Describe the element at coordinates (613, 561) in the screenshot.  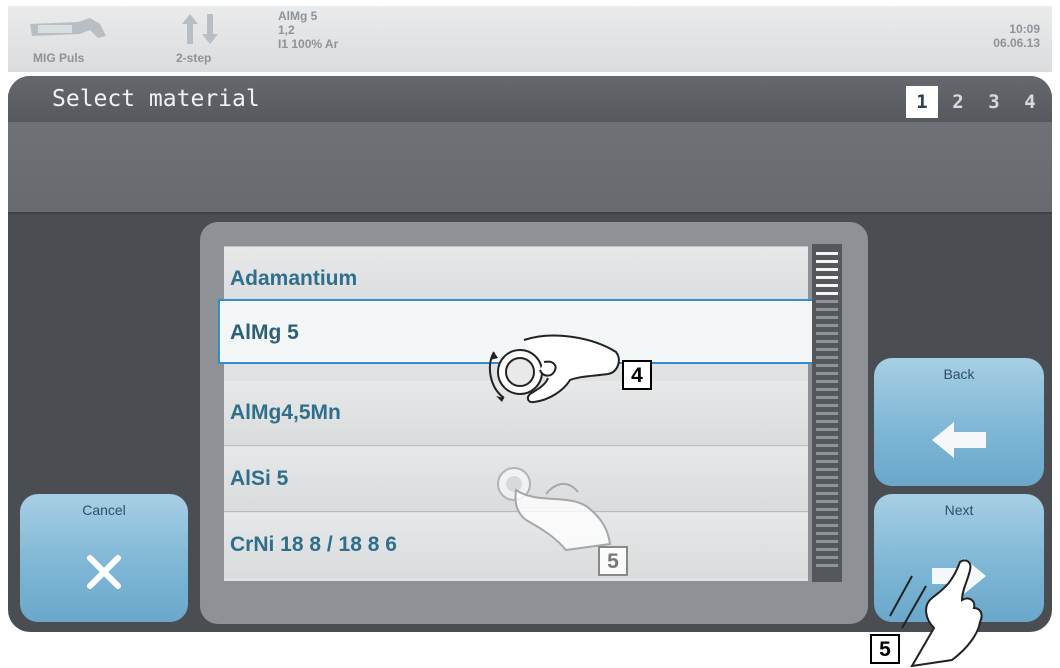
I see `callout-5-list: 5` at that location.